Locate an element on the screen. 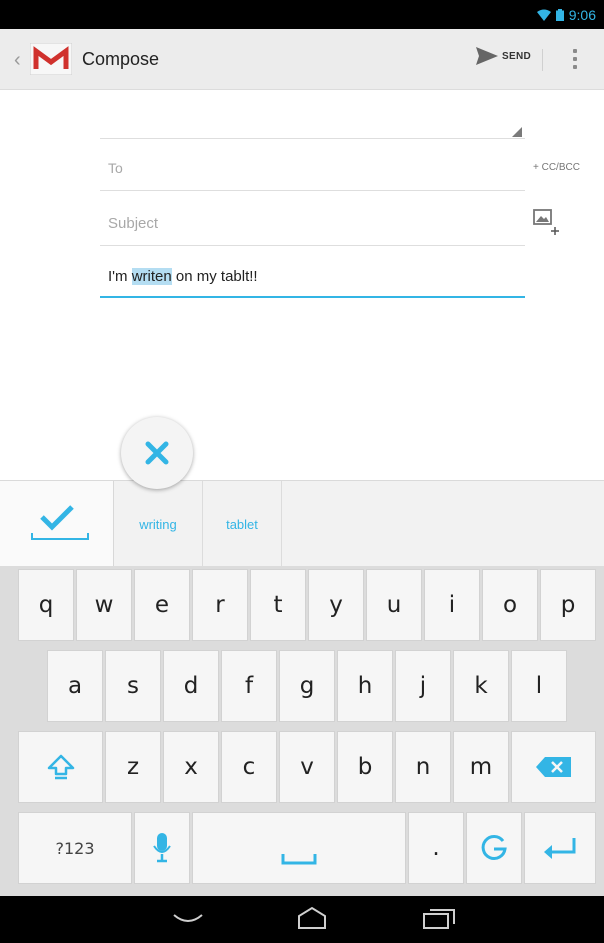  key: m is located at coordinates (481, 767).